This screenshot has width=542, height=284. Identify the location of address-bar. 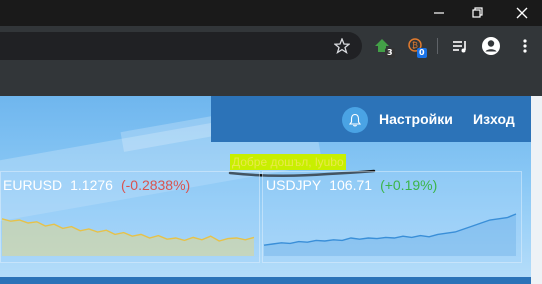
(181, 46).